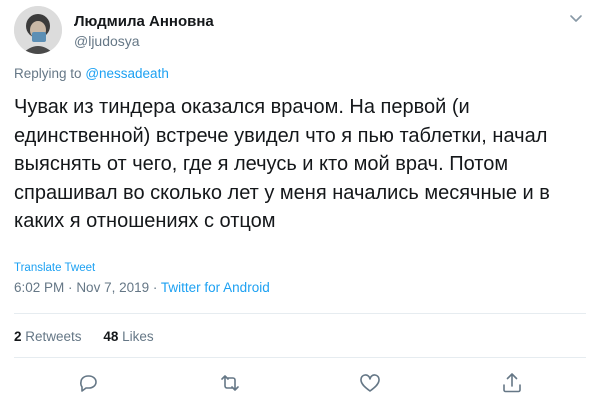 The image size is (600, 413). I want to click on tweet-actions, so click(300, 387).